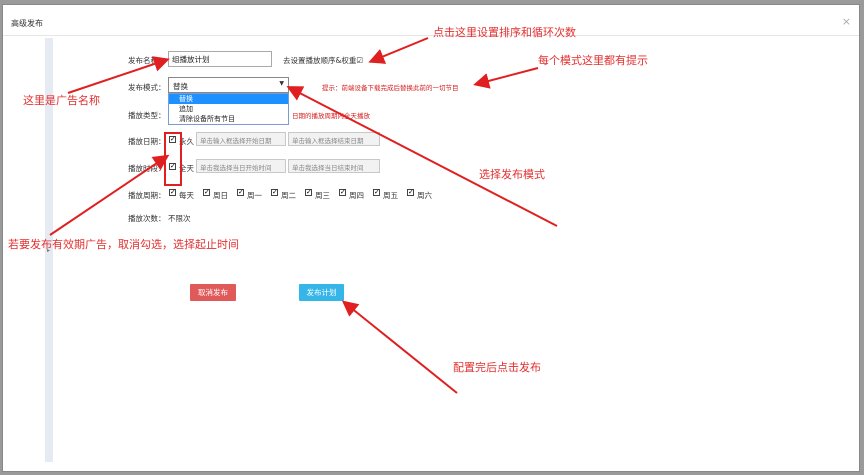  What do you see at coordinates (118, 75) in the screenshot?
I see `arrow-name` at bounding box center [118, 75].